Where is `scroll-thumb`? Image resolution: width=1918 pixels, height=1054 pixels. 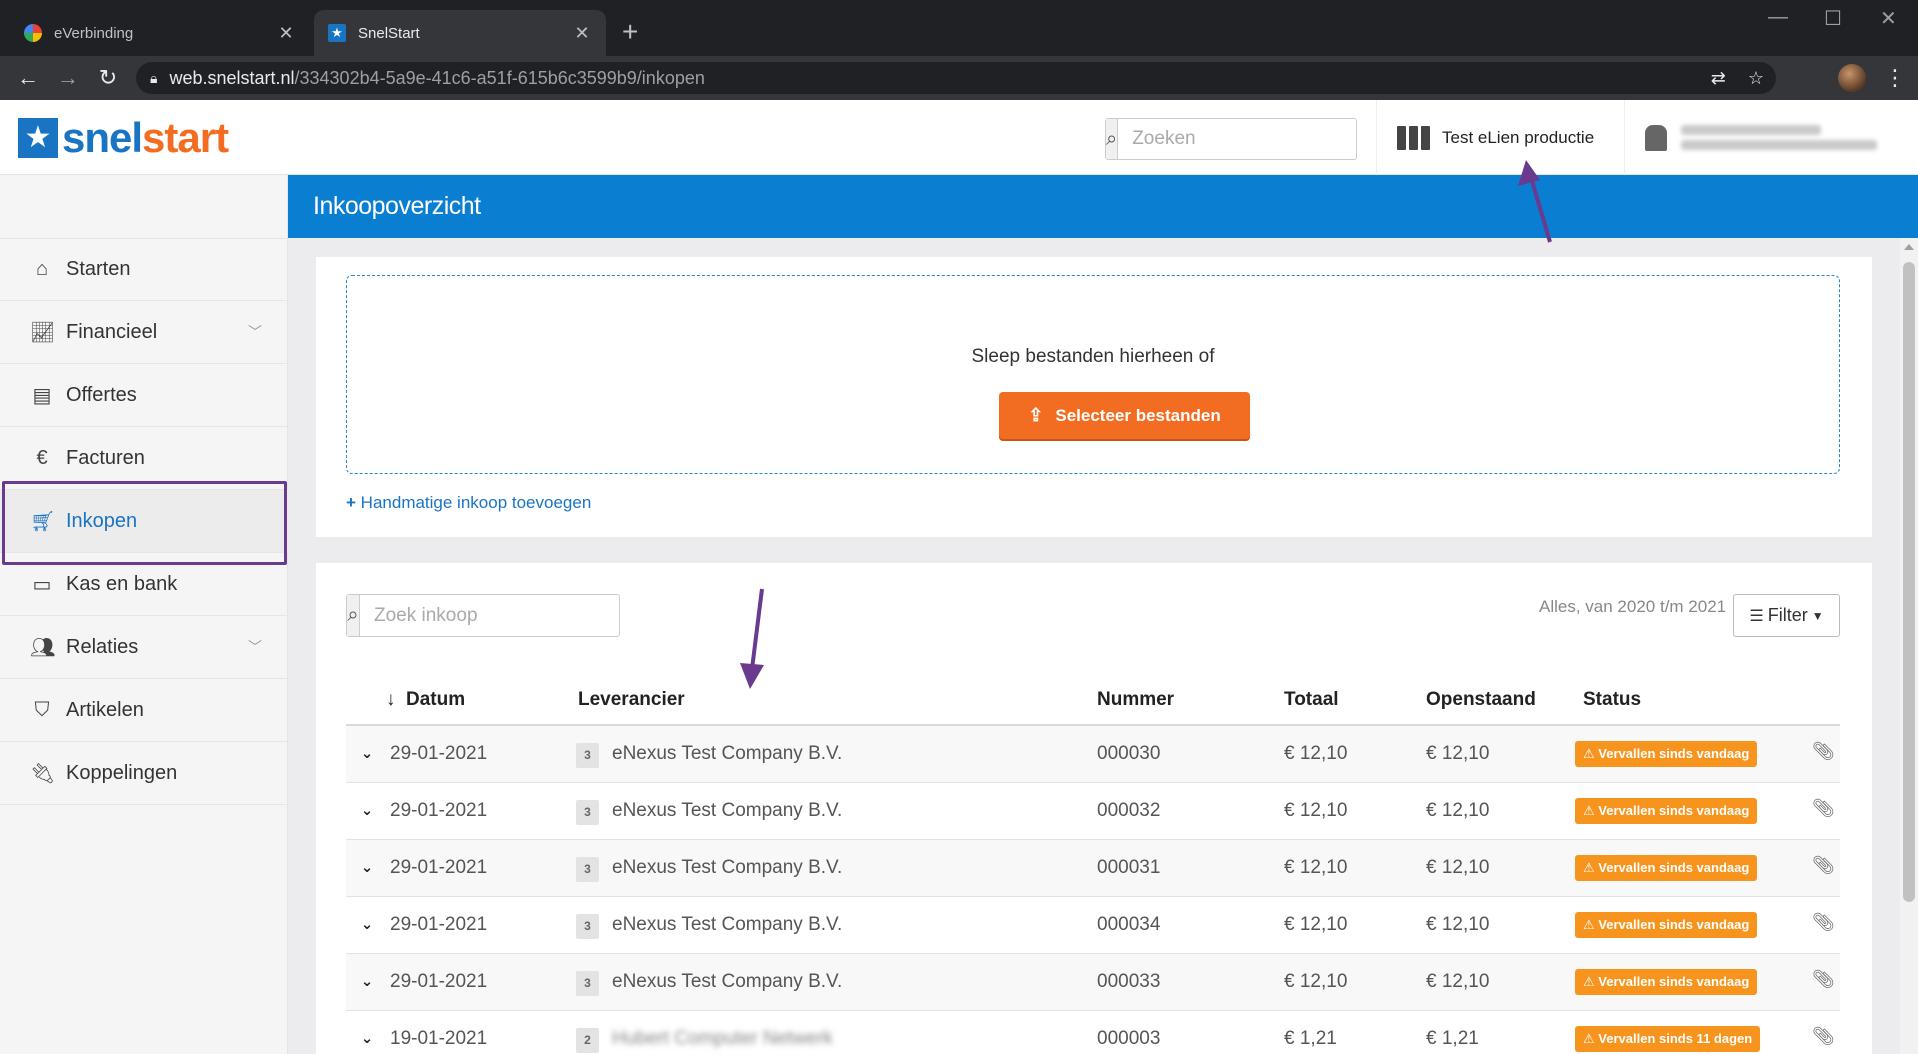 scroll-thumb is located at coordinates (1909, 582).